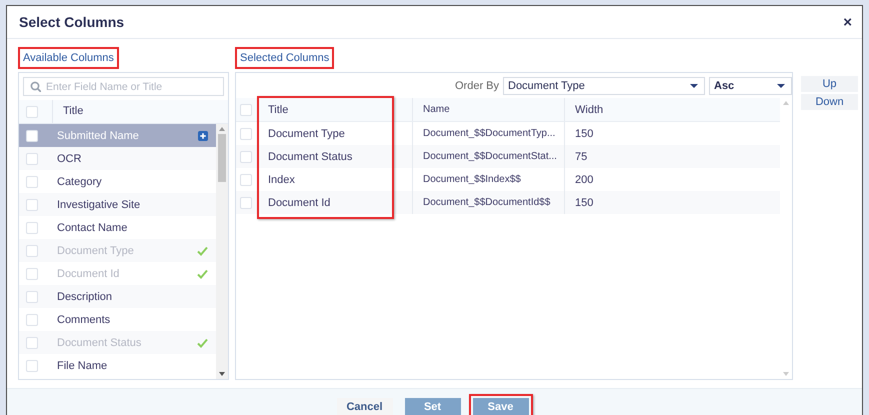  Describe the element at coordinates (35, 86) in the screenshot. I see `search-icon` at that location.